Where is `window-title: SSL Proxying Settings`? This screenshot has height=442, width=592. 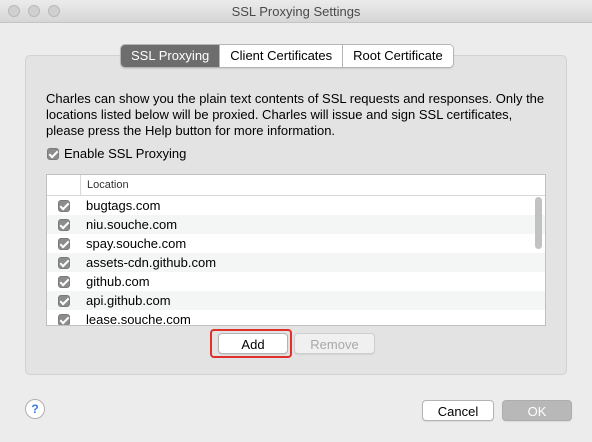 window-title: SSL Proxying Settings is located at coordinates (296, 11).